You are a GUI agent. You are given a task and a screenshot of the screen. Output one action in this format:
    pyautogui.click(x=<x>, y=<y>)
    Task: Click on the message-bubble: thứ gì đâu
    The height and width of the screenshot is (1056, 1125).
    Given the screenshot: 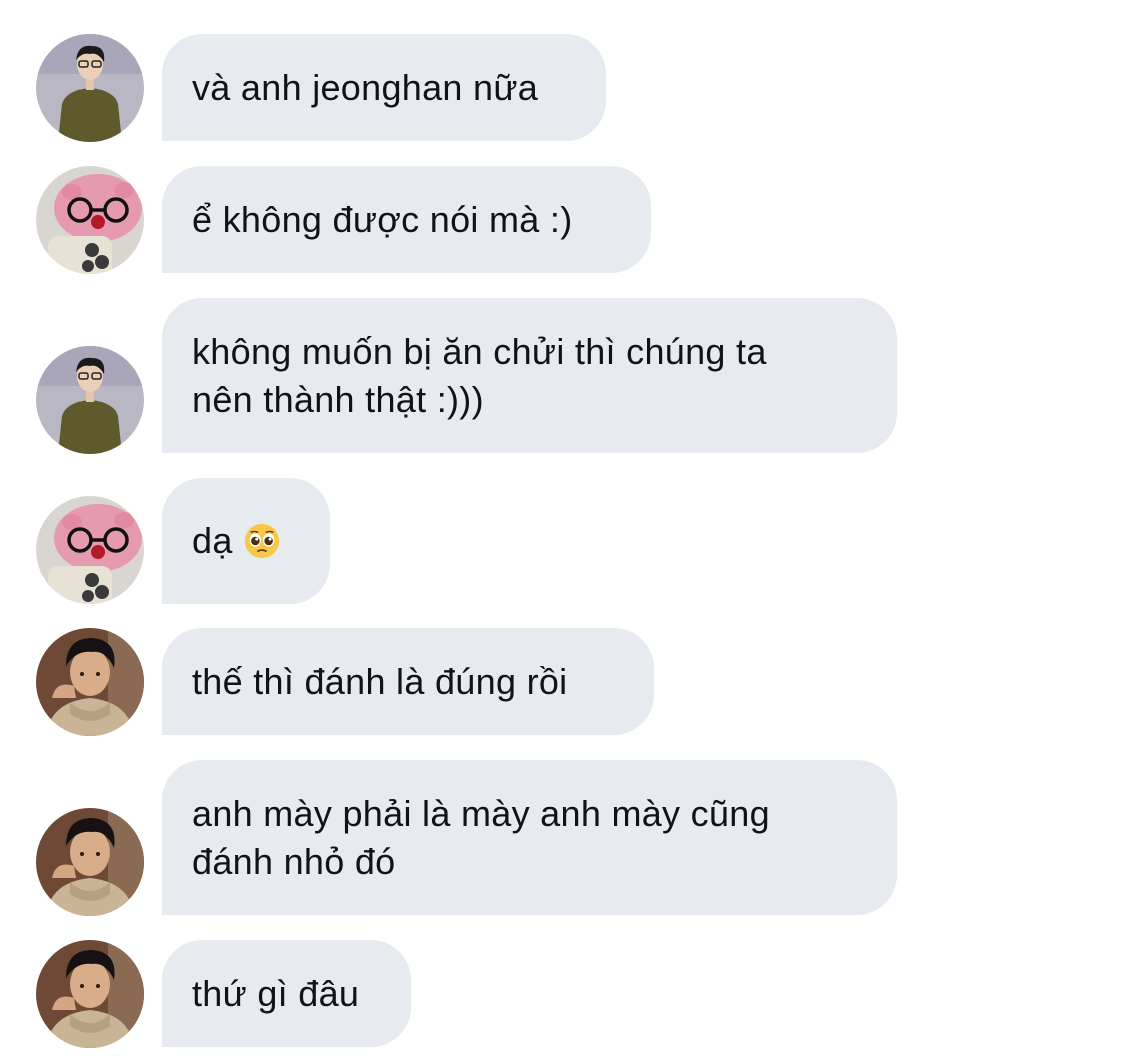 What is the action you would take?
    pyautogui.click(x=286, y=993)
    